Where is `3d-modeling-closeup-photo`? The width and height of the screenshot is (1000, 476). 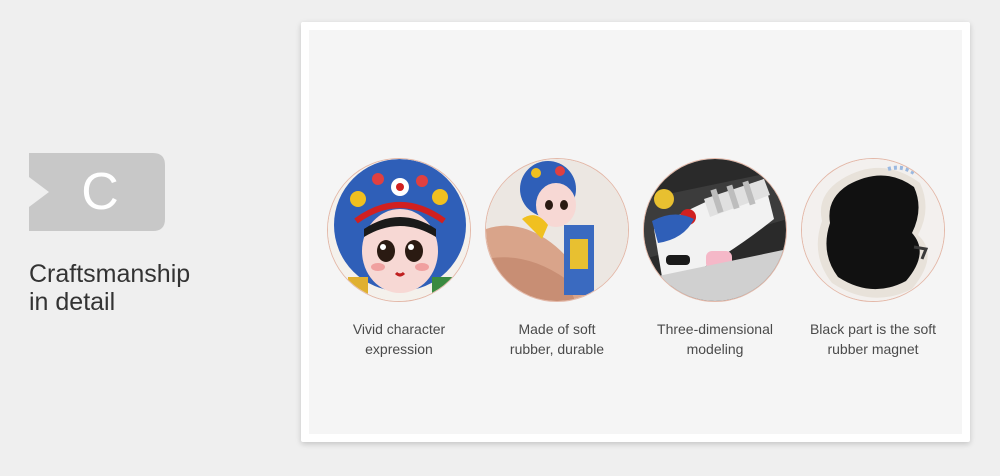 3d-modeling-closeup-photo is located at coordinates (715, 230).